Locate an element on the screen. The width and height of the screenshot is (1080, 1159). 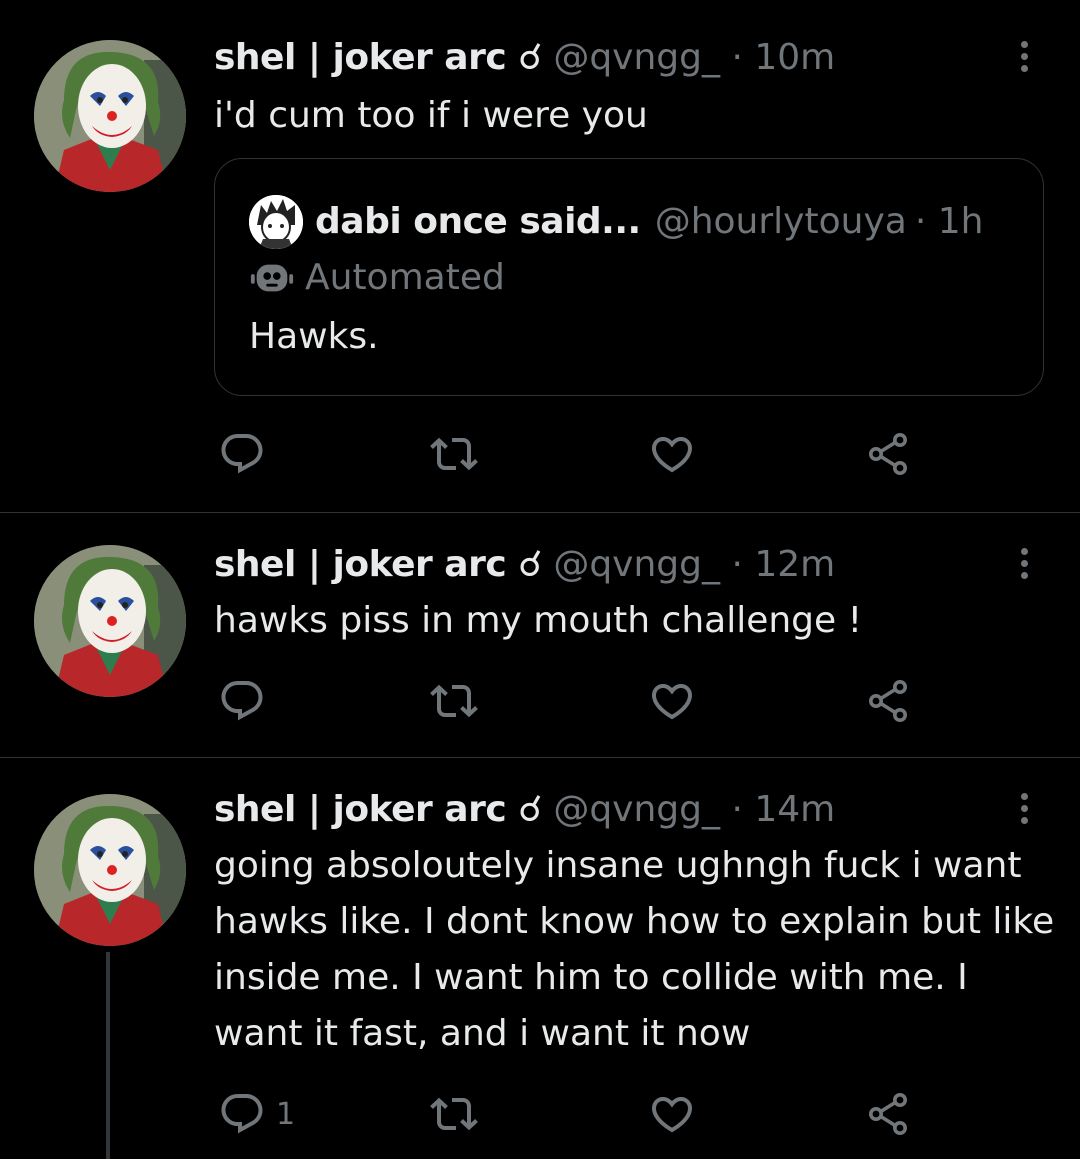
reply-button: 1 is located at coordinates (256, 1114).